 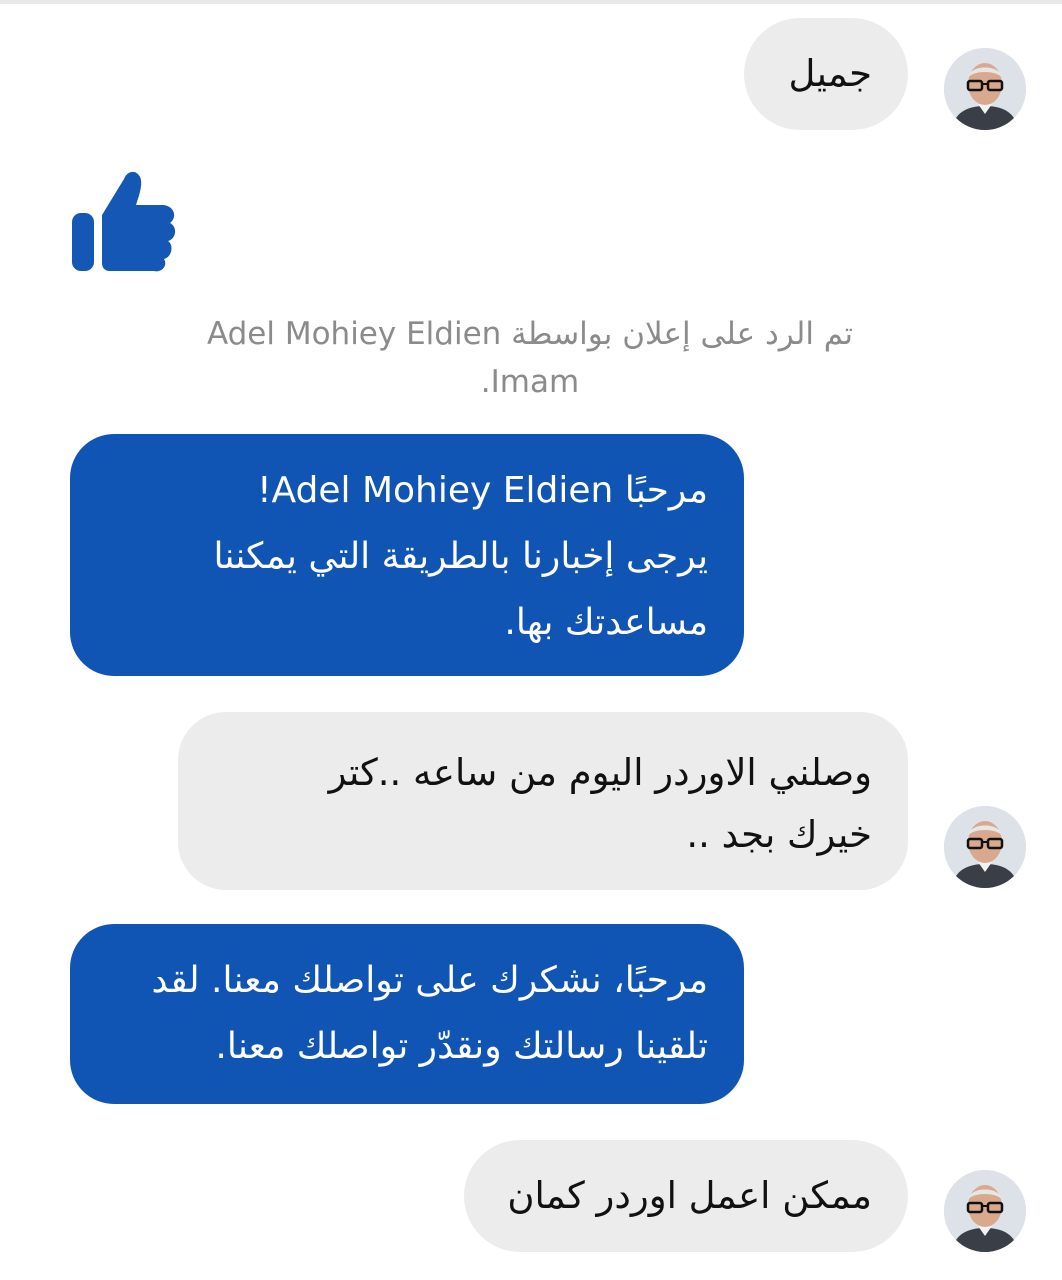 What do you see at coordinates (429, 980) in the screenshot?
I see `message-line: مرحبًا، نشكرك على تواصلك معنا. لقد` at bounding box center [429, 980].